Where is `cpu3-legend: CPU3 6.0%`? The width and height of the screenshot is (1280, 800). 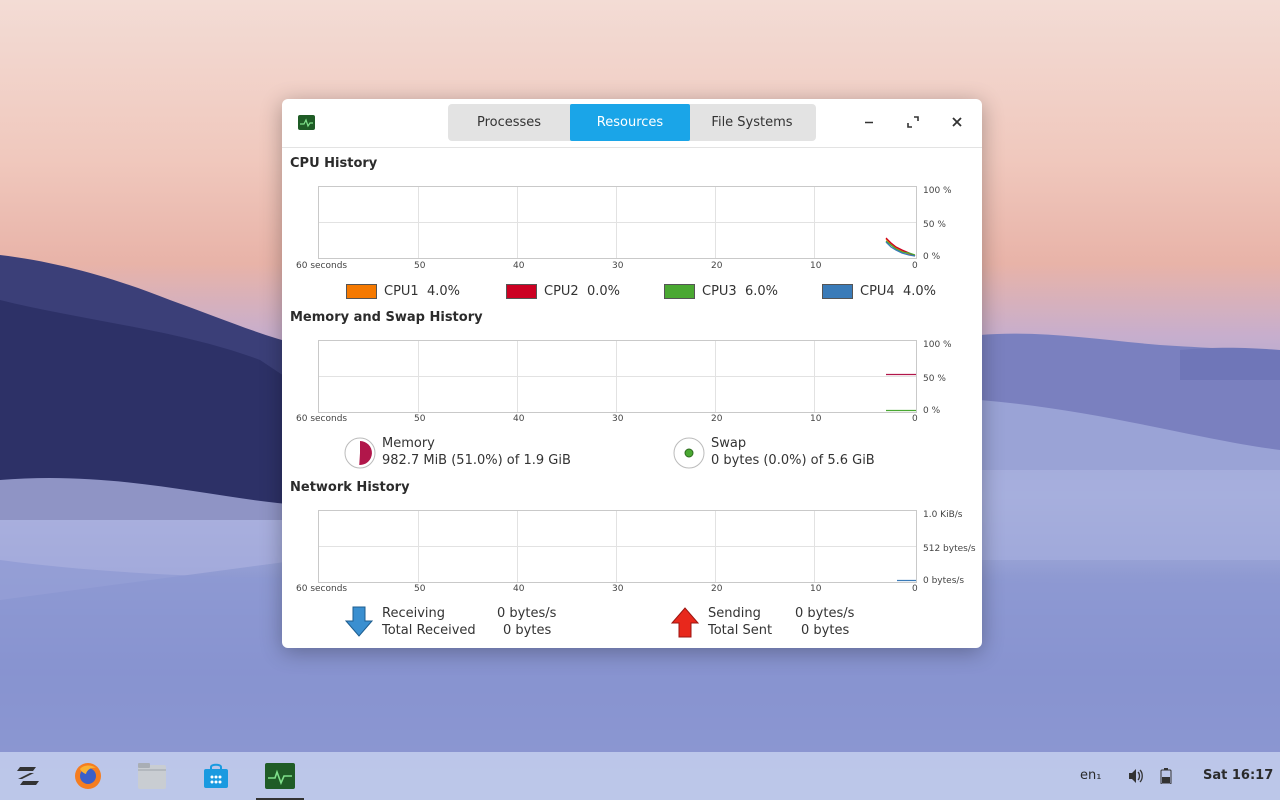 cpu3-legend: CPU3 6.0% is located at coordinates (721, 291).